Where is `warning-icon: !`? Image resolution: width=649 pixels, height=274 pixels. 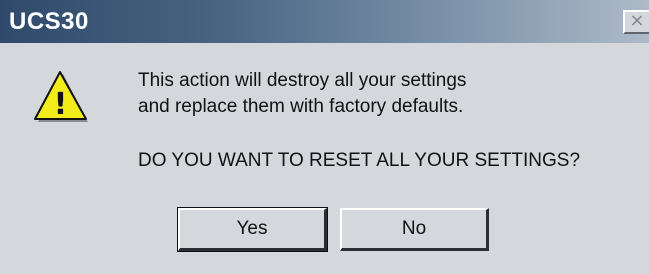 warning-icon: ! is located at coordinates (61, 96).